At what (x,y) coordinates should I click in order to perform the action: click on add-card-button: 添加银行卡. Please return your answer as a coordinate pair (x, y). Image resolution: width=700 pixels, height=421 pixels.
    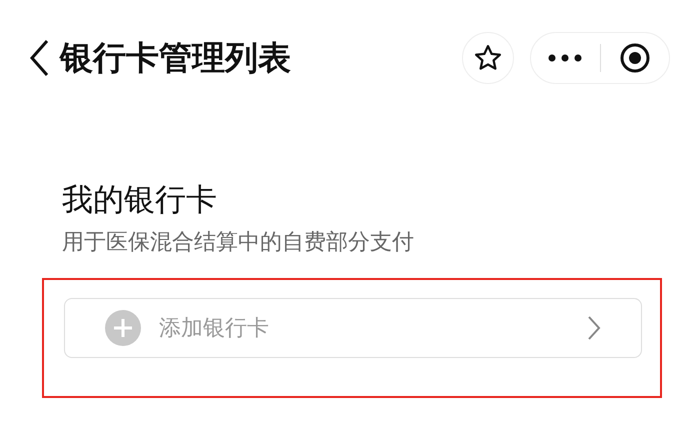
    Looking at the image, I should click on (353, 328).